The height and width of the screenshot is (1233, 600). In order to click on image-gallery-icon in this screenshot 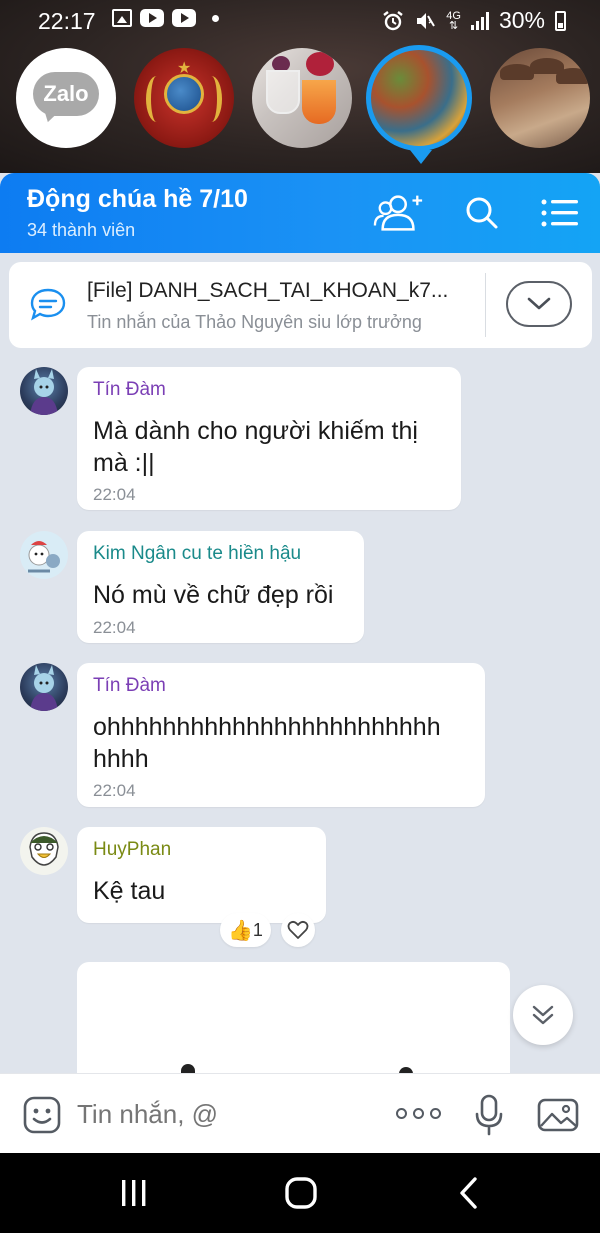, I will do `click(558, 1115)`.